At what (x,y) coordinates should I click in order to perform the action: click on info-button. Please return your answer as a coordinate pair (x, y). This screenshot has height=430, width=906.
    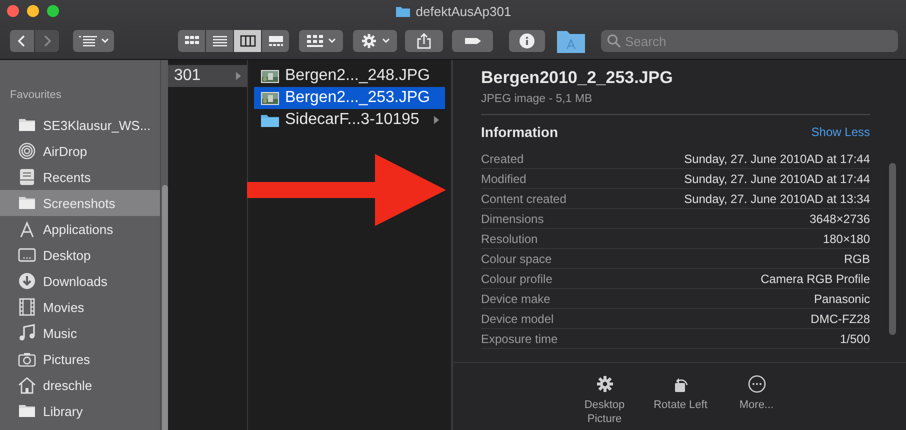
    Looking at the image, I should click on (527, 41).